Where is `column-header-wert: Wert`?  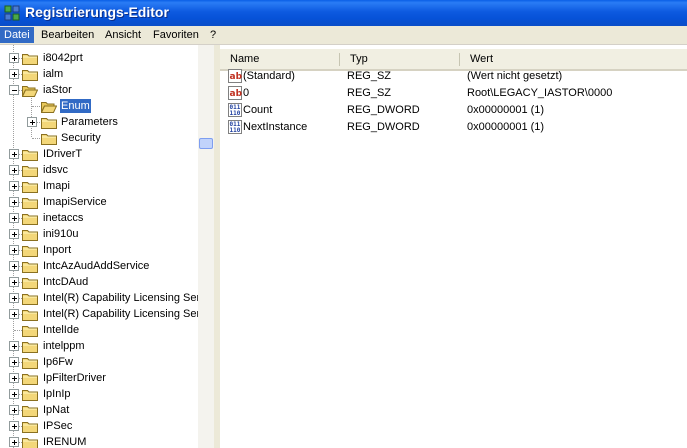 column-header-wert: Wert is located at coordinates (573, 59).